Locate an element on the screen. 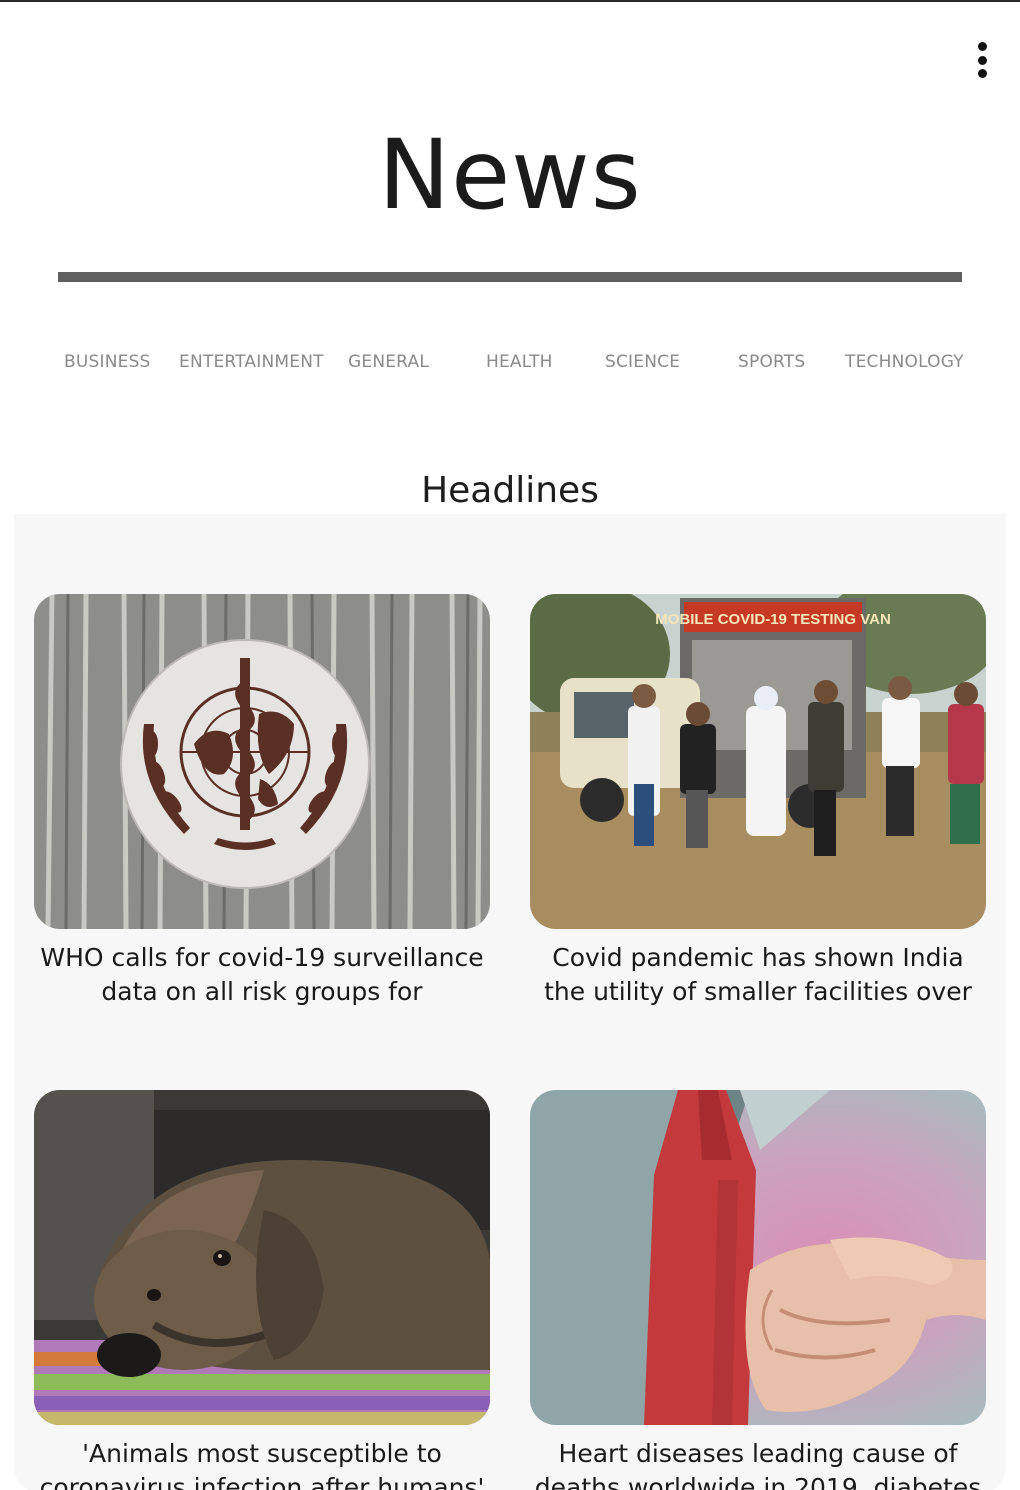  more-vertical-icon is located at coordinates (982, 60).